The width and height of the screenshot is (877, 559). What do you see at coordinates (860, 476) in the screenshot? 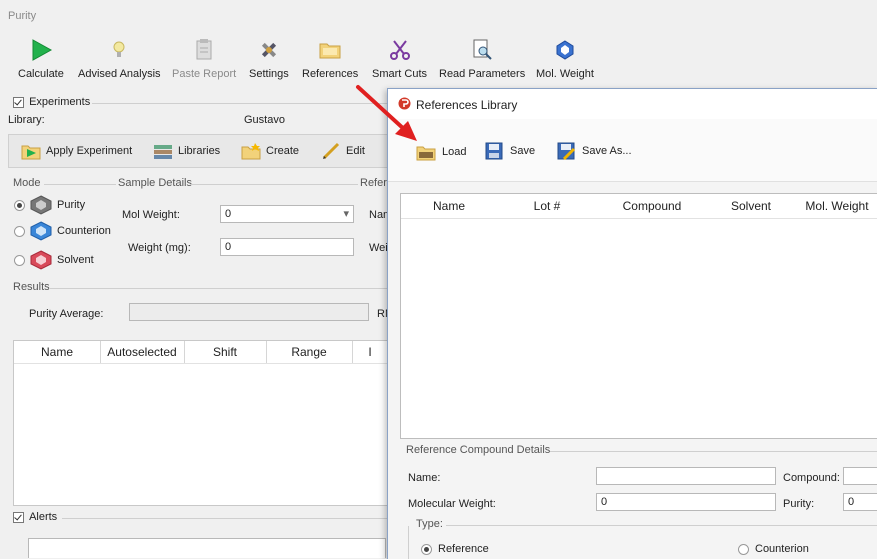
I see `compound-input` at bounding box center [860, 476].